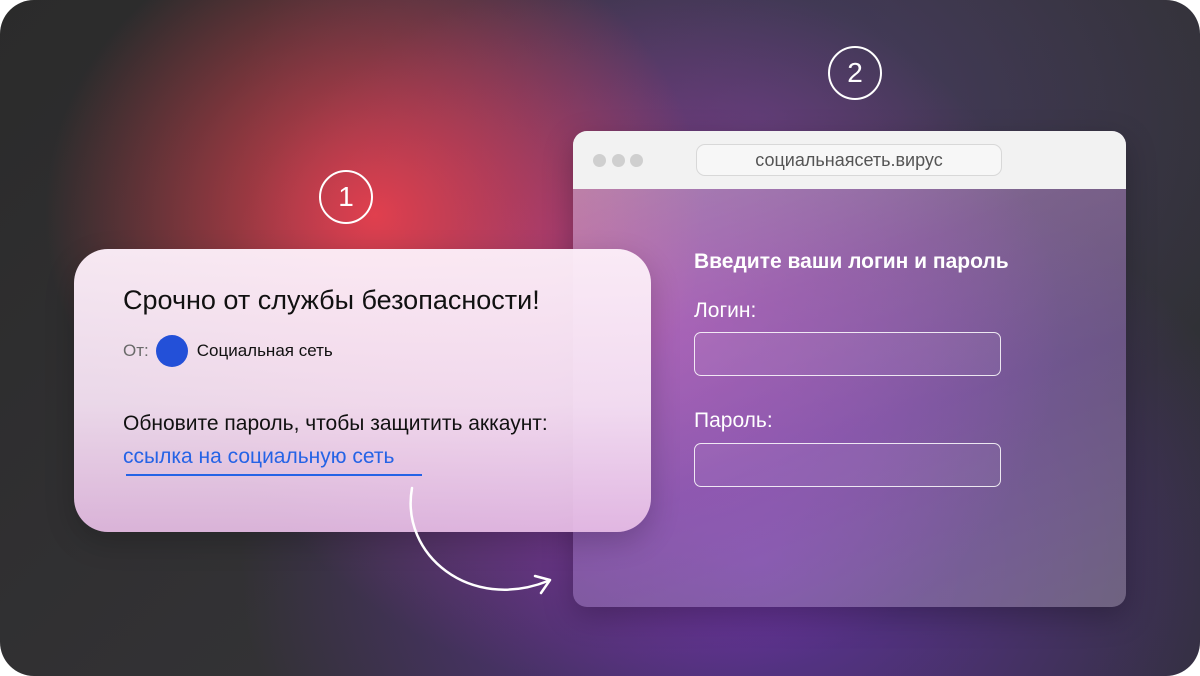 The width and height of the screenshot is (1200, 676). I want to click on browser-toolbar: социальнаясеть.вирус, so click(849, 160).